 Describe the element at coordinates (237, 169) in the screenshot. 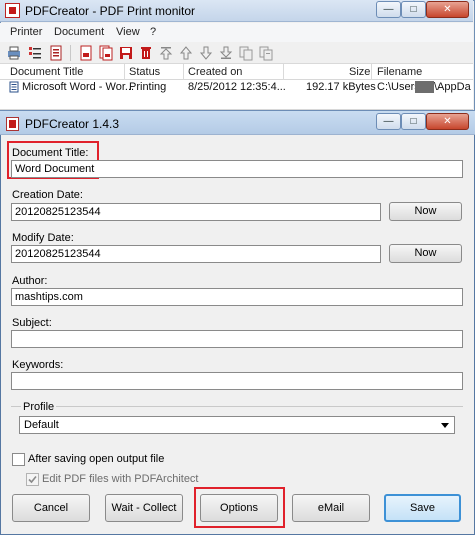

I see `document-title-field: Word Document` at that location.